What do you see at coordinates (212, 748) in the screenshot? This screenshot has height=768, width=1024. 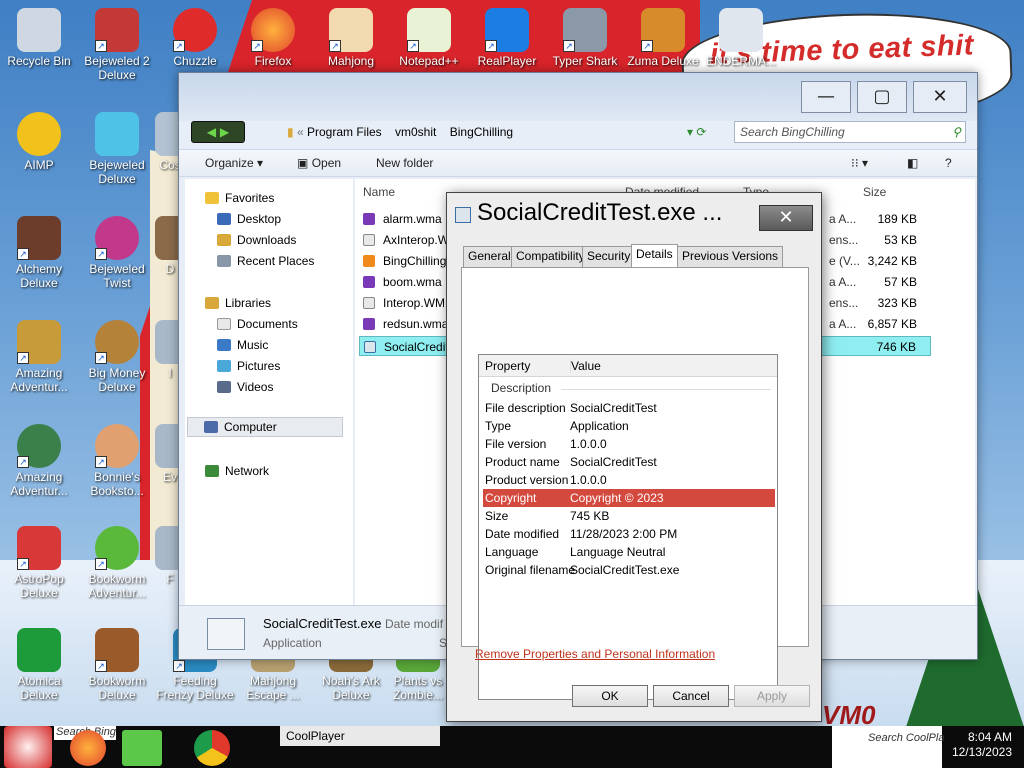 I see `chrome-icon` at bounding box center [212, 748].